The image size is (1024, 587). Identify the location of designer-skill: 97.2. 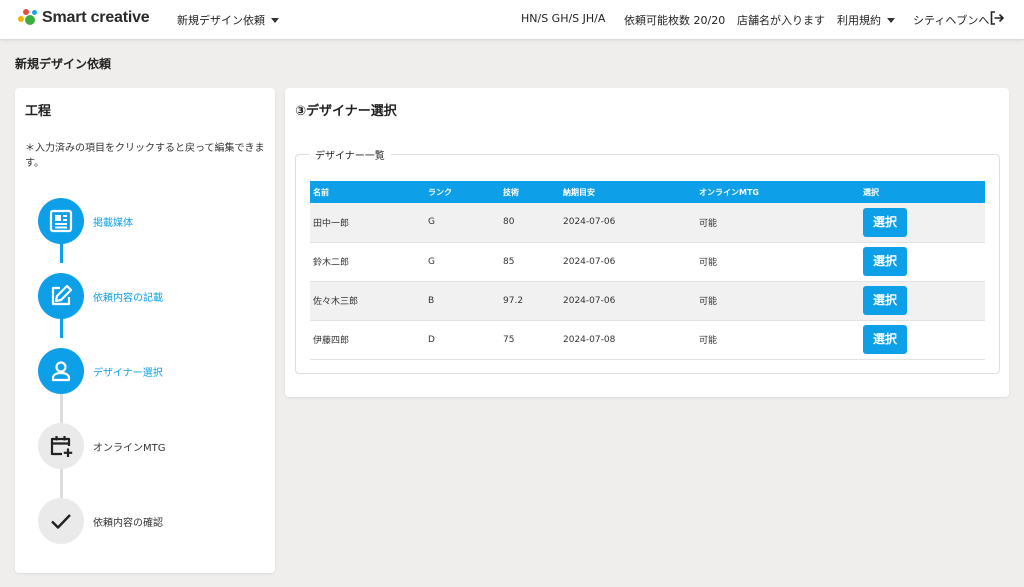
(530, 301).